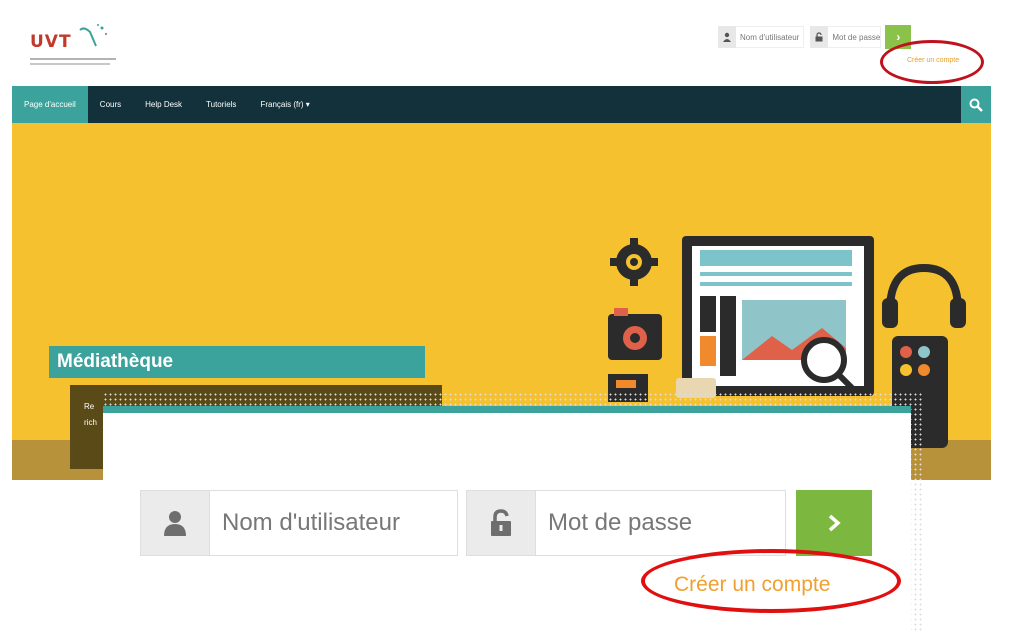 The width and height of the screenshot is (1015, 633). What do you see at coordinates (73, 59) in the screenshot?
I see `logo-tagline` at bounding box center [73, 59].